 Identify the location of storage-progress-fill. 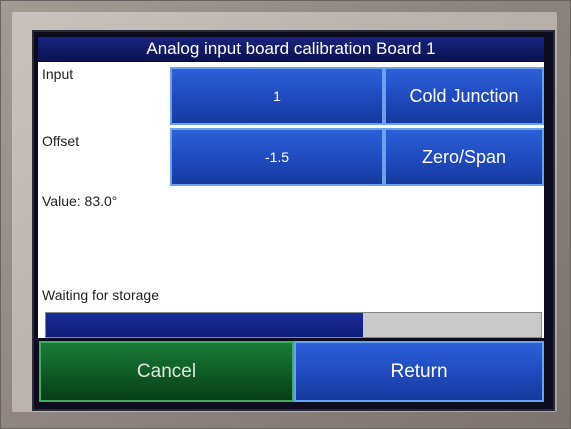
(204, 325).